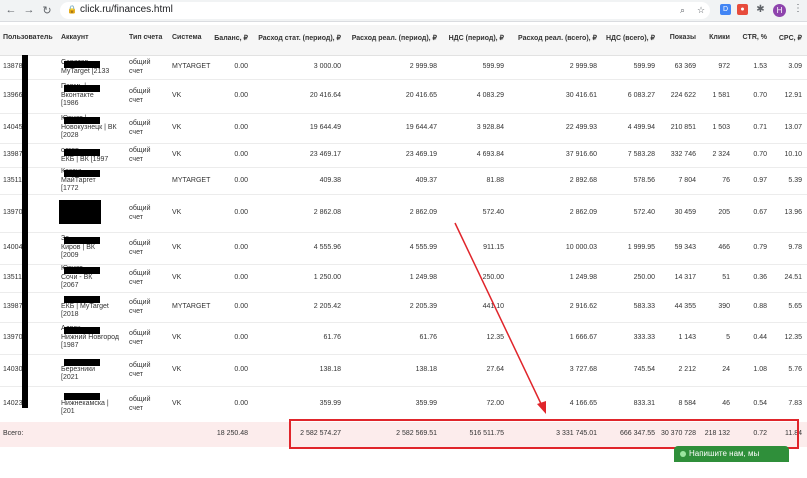  What do you see at coordinates (683, 453) in the screenshot?
I see `online-dot-icon` at bounding box center [683, 453].